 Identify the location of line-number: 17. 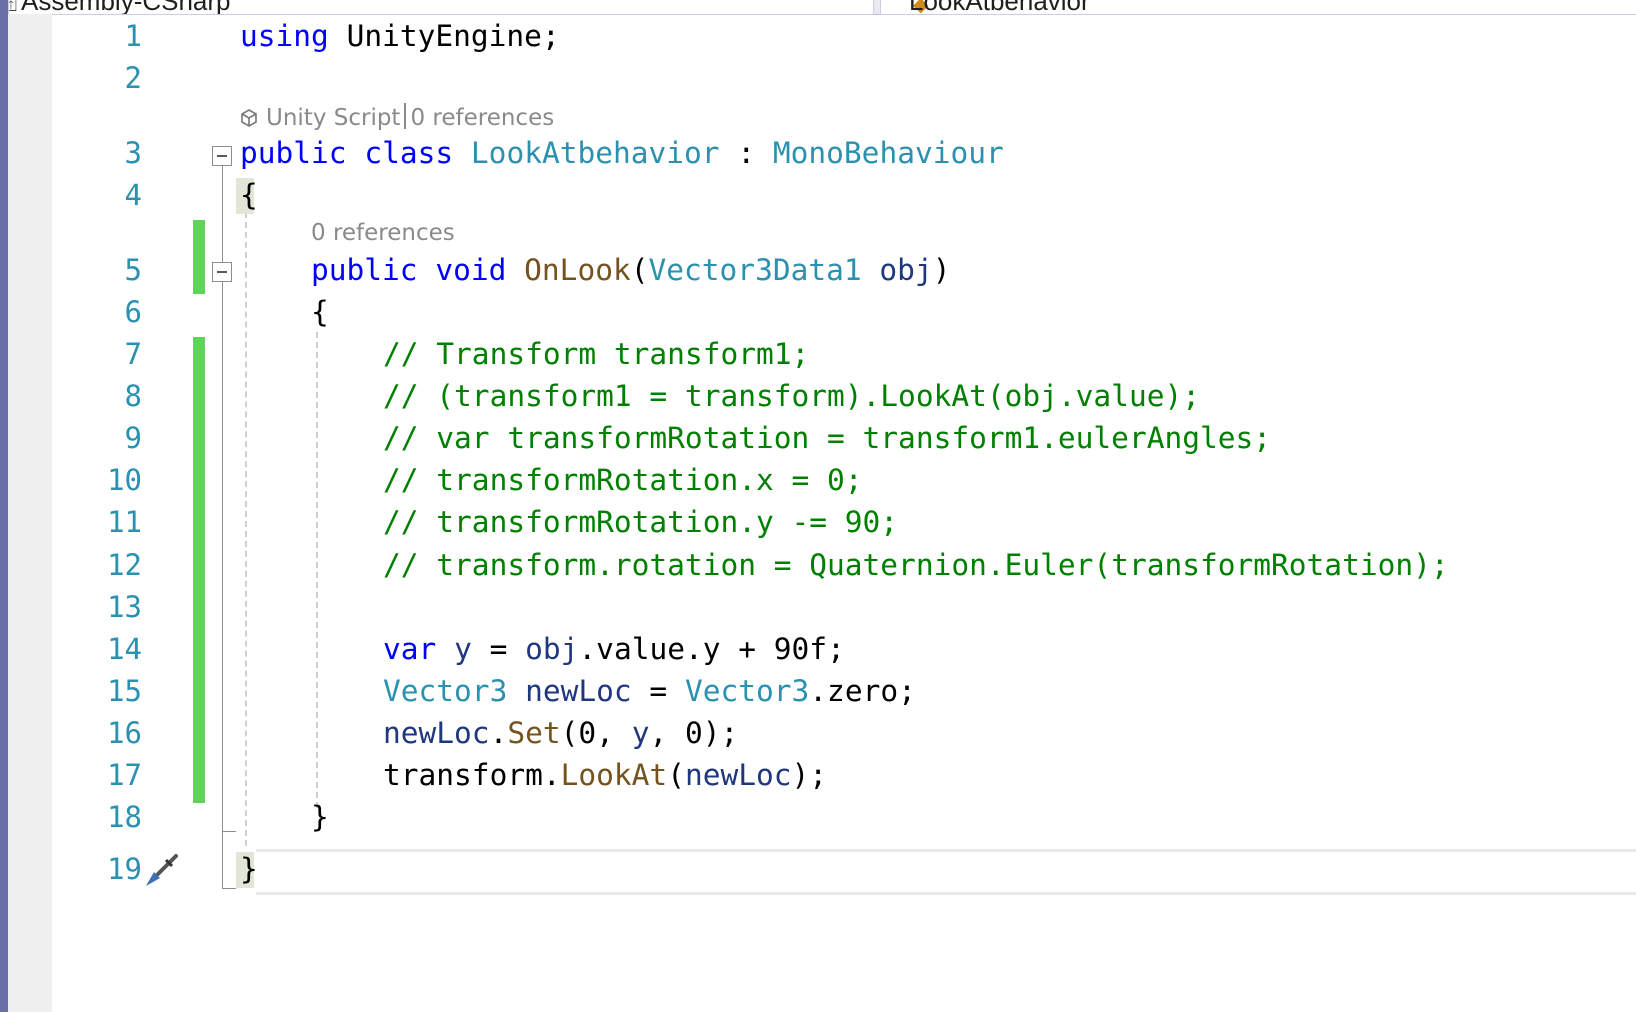
(124, 775).